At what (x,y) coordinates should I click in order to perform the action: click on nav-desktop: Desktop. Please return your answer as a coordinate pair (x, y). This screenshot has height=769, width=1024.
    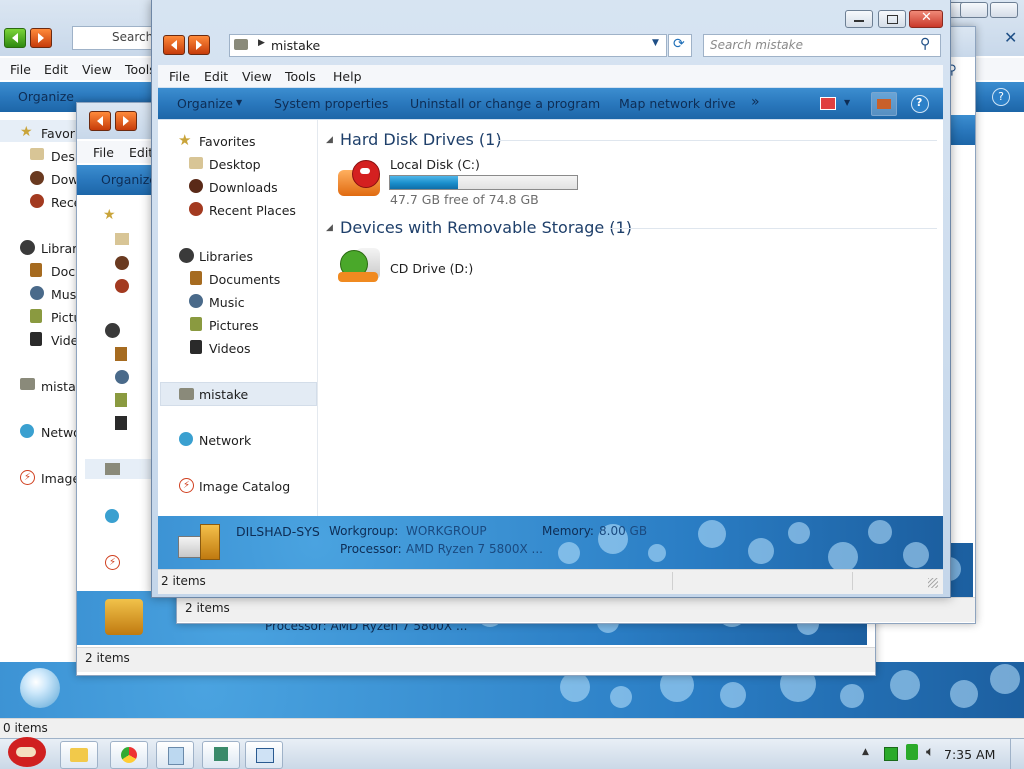
    Looking at the image, I should click on (235, 164).